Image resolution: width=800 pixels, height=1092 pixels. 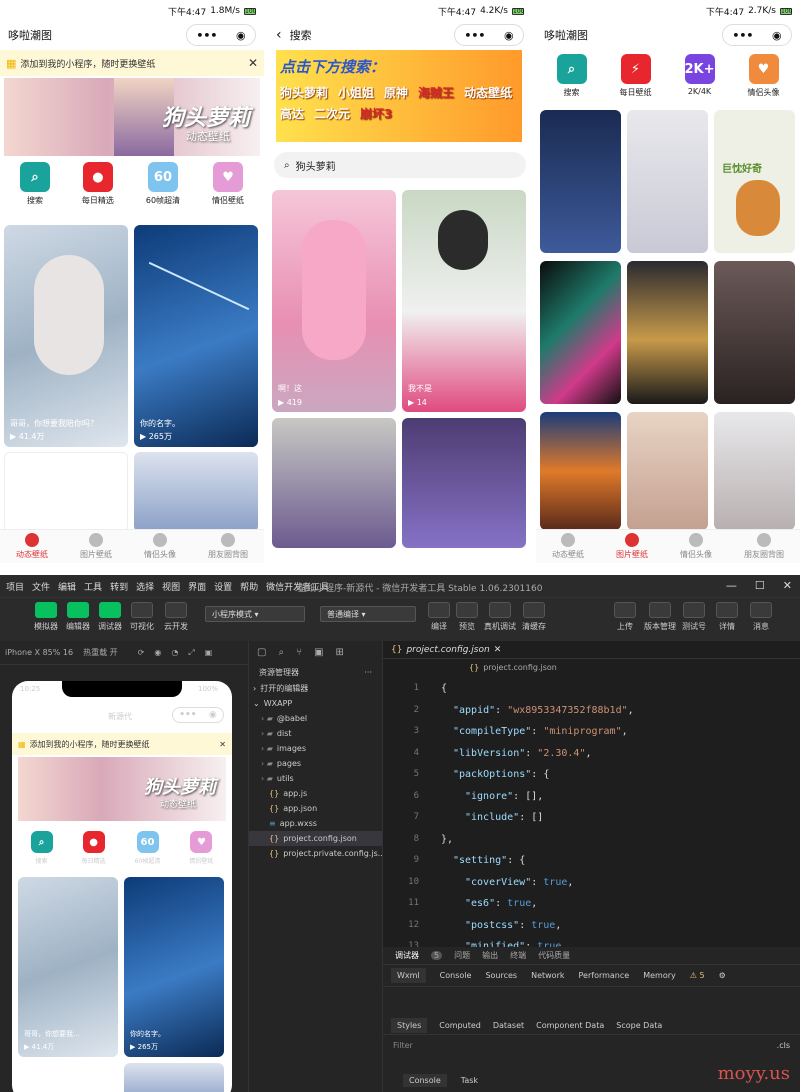 What do you see at coordinates (764, 76) in the screenshot?
I see `feature-4: ♥ 情侣头像` at bounding box center [764, 76].